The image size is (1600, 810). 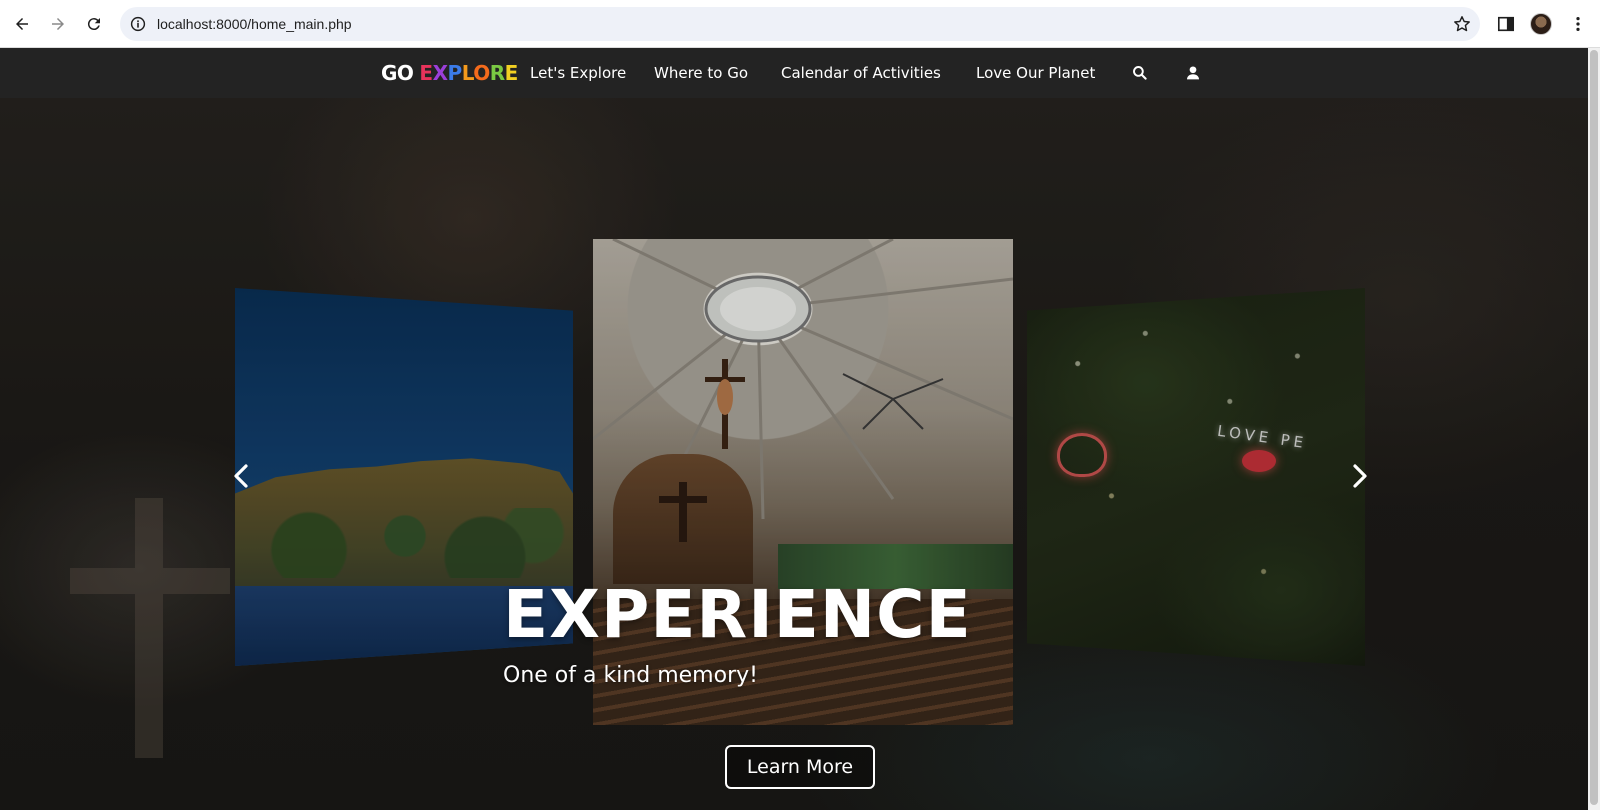 I want to click on prev-slide-button, so click(x=241, y=476).